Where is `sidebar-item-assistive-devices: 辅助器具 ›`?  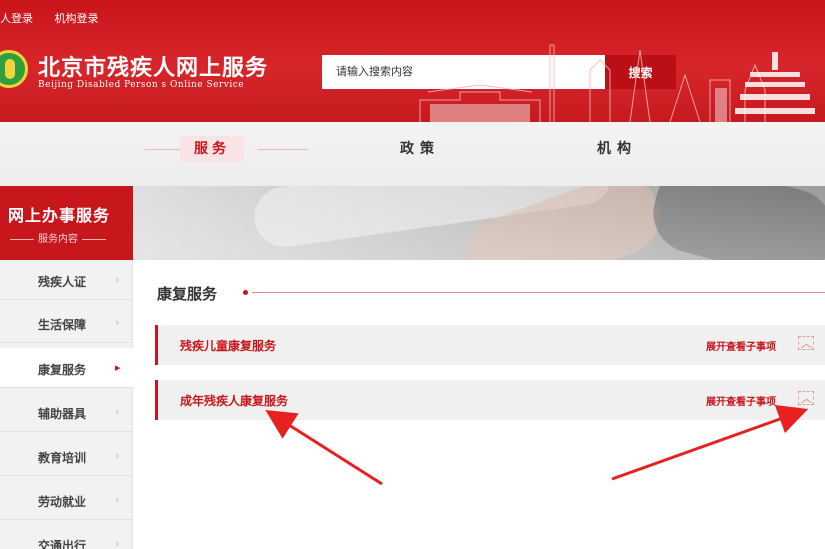 sidebar-item-assistive-devices: 辅助器具 › is located at coordinates (66, 412).